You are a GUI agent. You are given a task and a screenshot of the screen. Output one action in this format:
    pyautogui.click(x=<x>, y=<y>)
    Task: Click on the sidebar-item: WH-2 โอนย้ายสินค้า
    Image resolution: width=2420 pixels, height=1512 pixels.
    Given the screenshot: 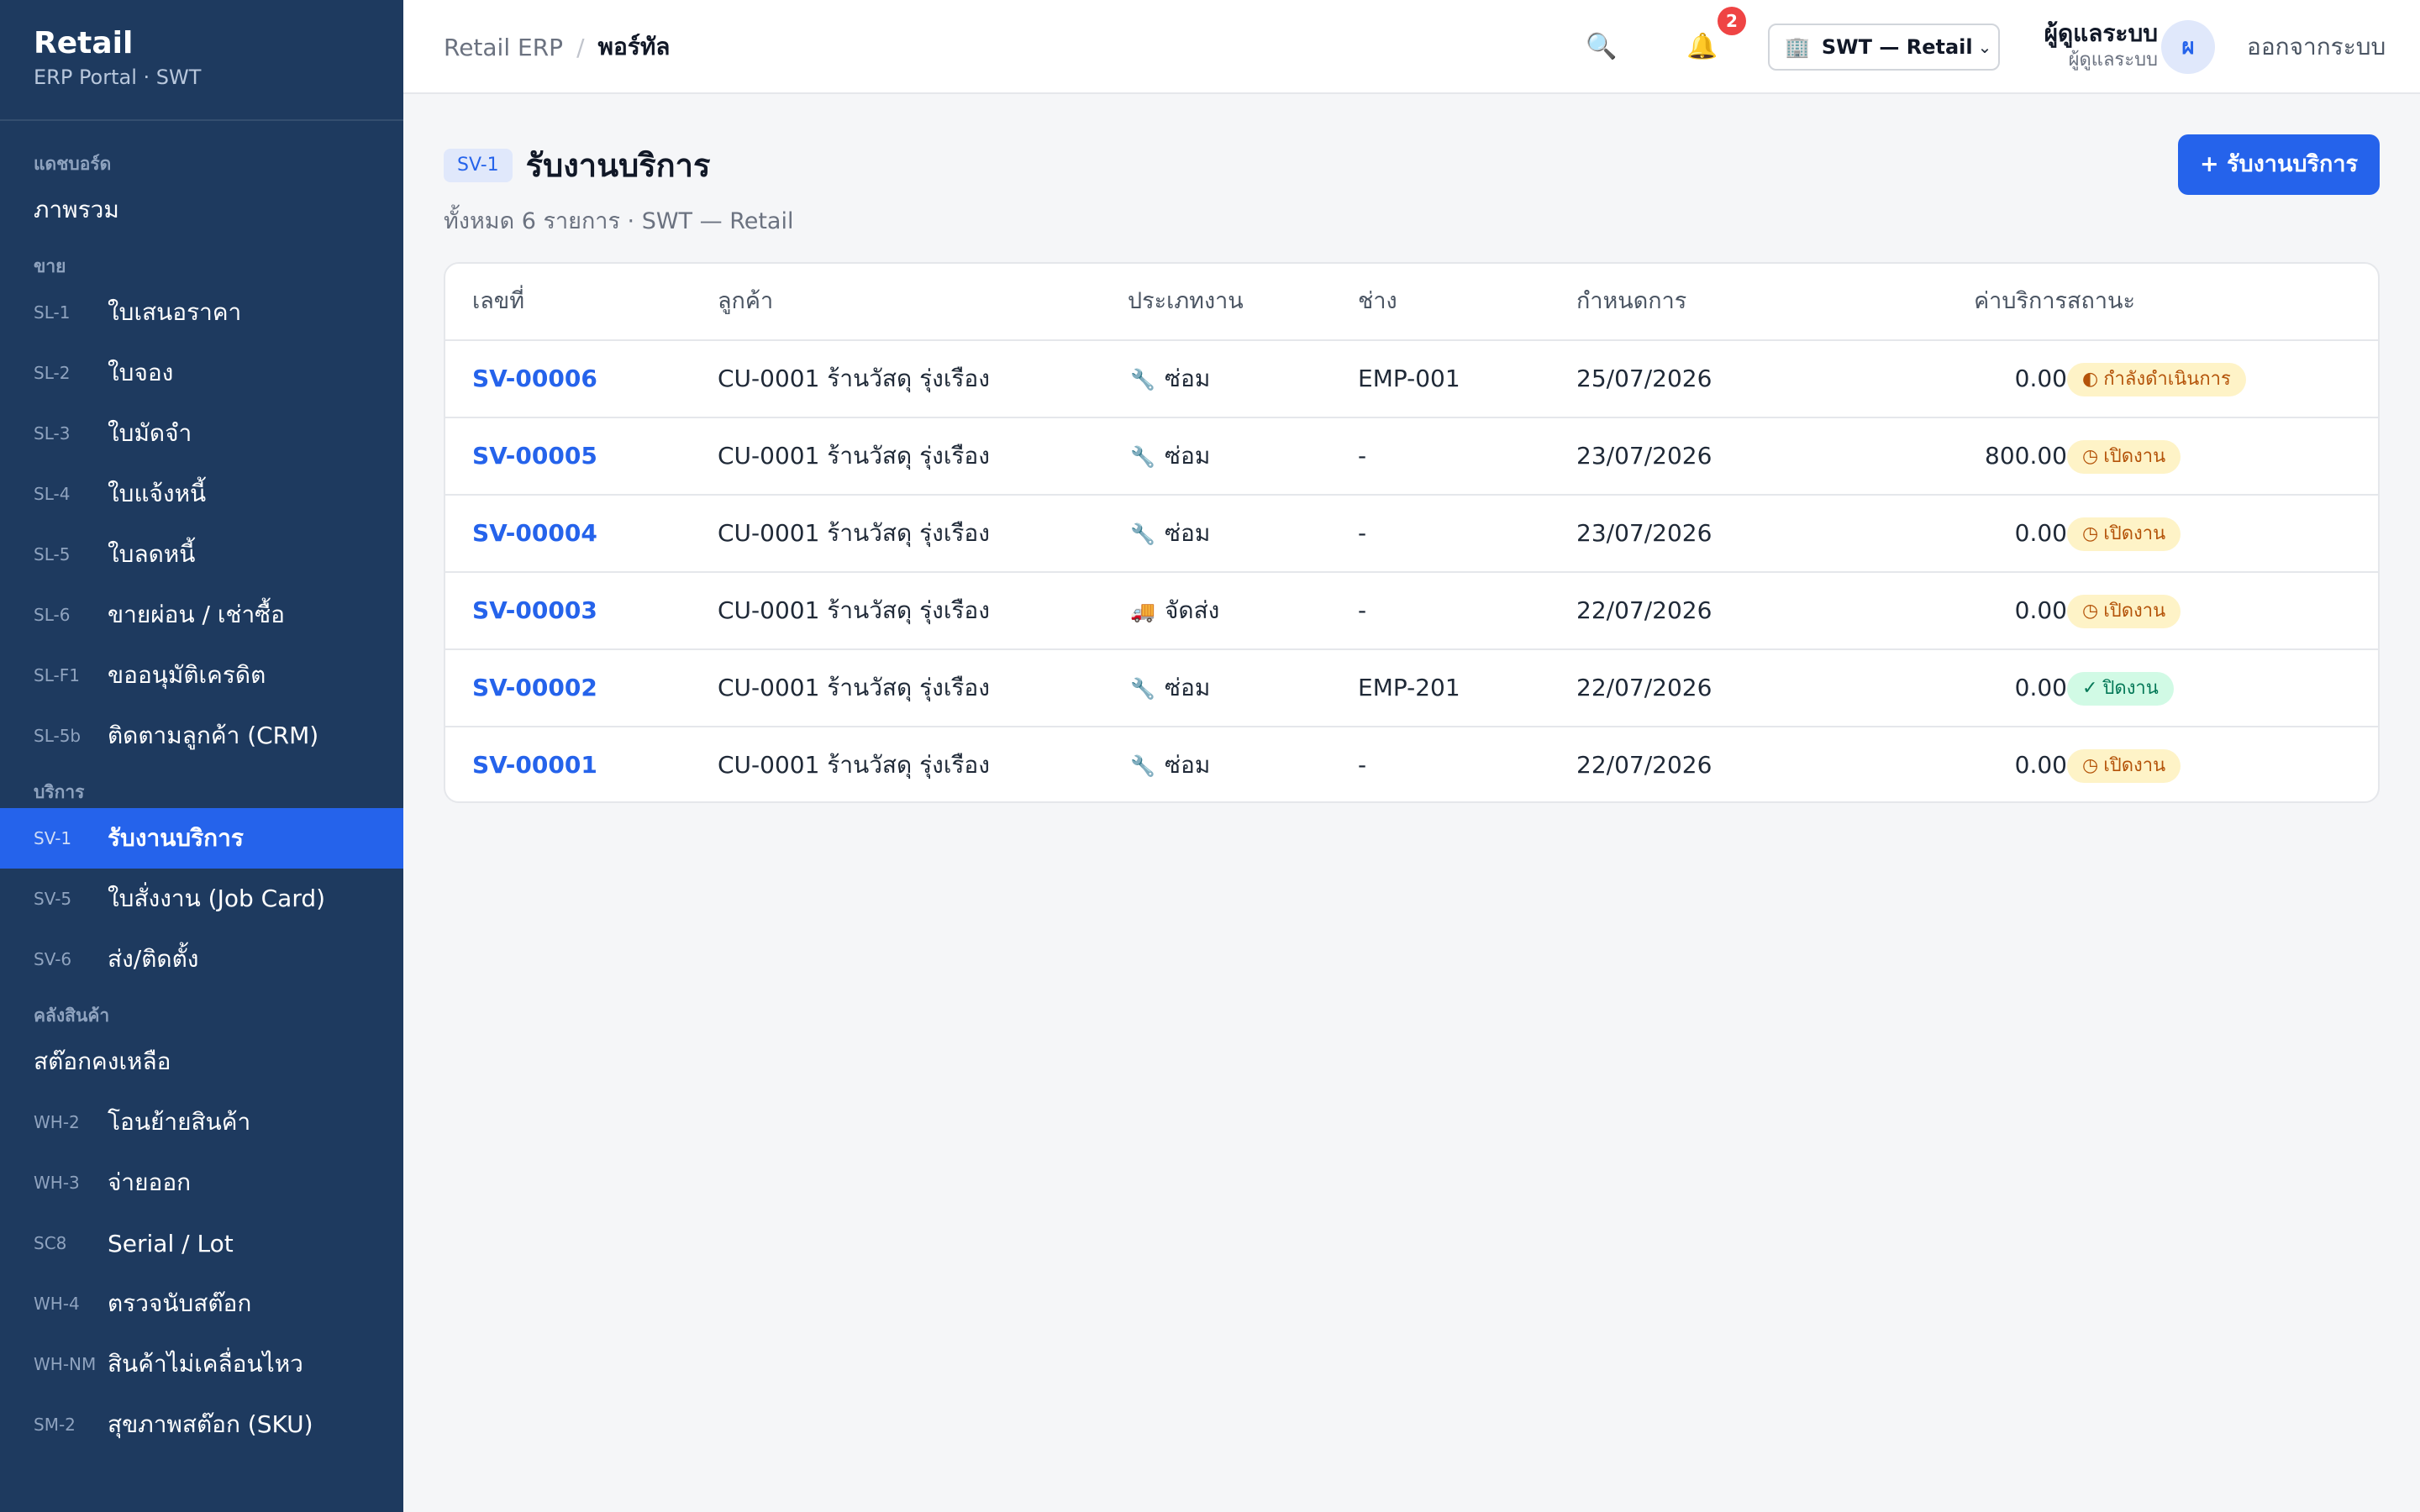 What is the action you would take?
    pyautogui.click(x=202, y=1122)
    